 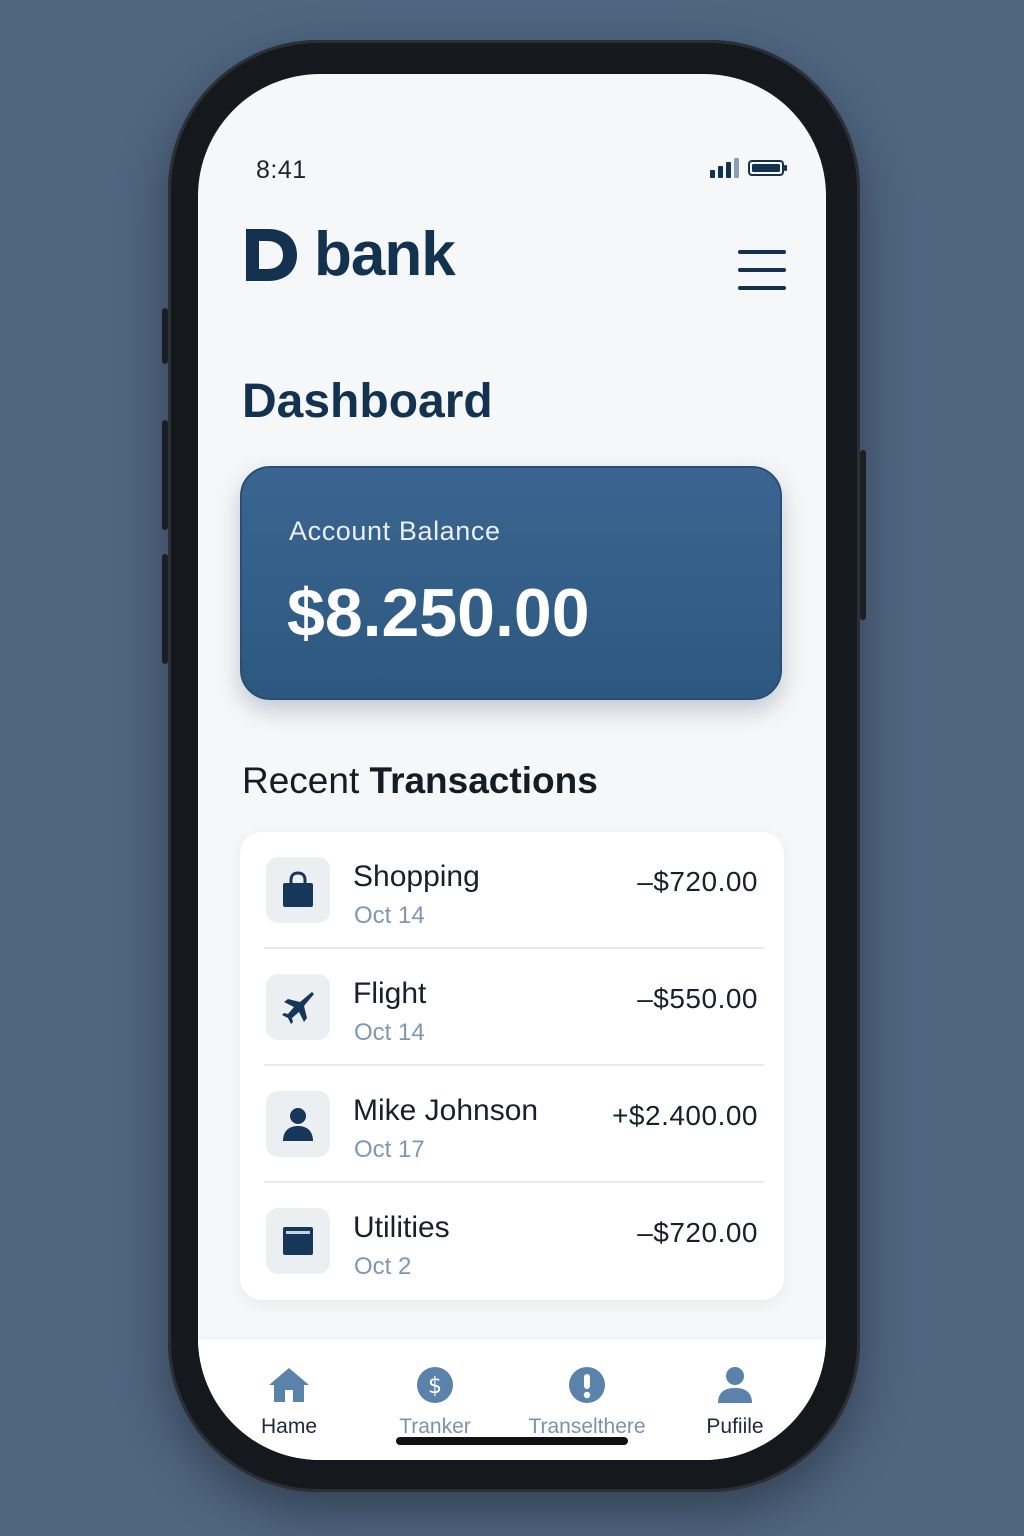 What do you see at coordinates (416, 876) in the screenshot?
I see `transaction-name: Shopping` at bounding box center [416, 876].